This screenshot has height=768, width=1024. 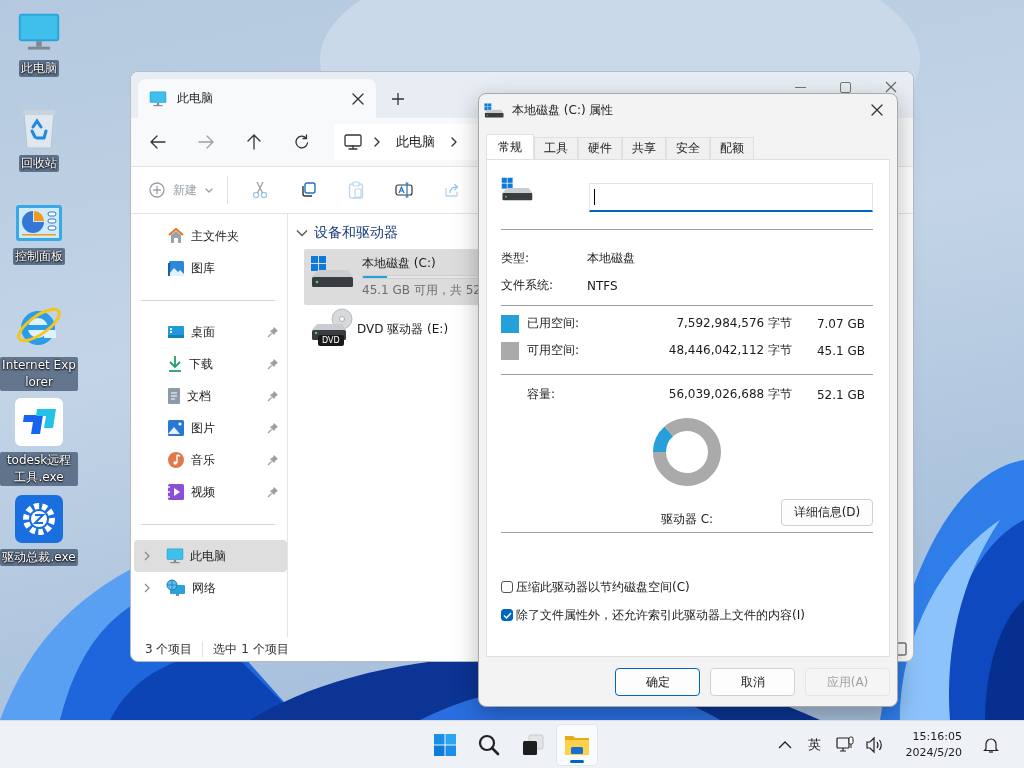 What do you see at coordinates (600, 148) in the screenshot?
I see `dialog-tab: 硬件` at bounding box center [600, 148].